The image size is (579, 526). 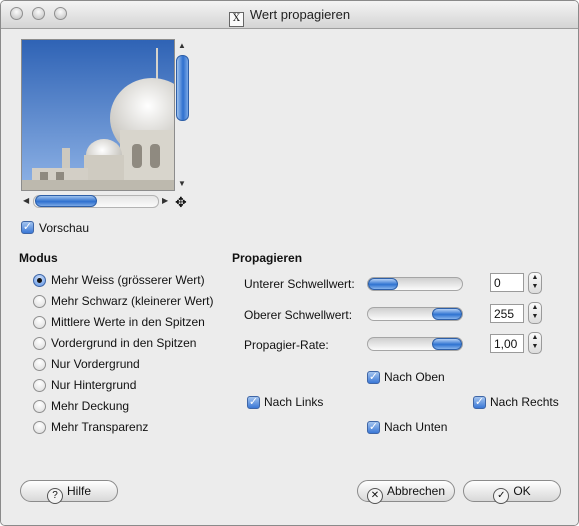 I want to click on radio-mehr-weiss, so click(x=39, y=280).